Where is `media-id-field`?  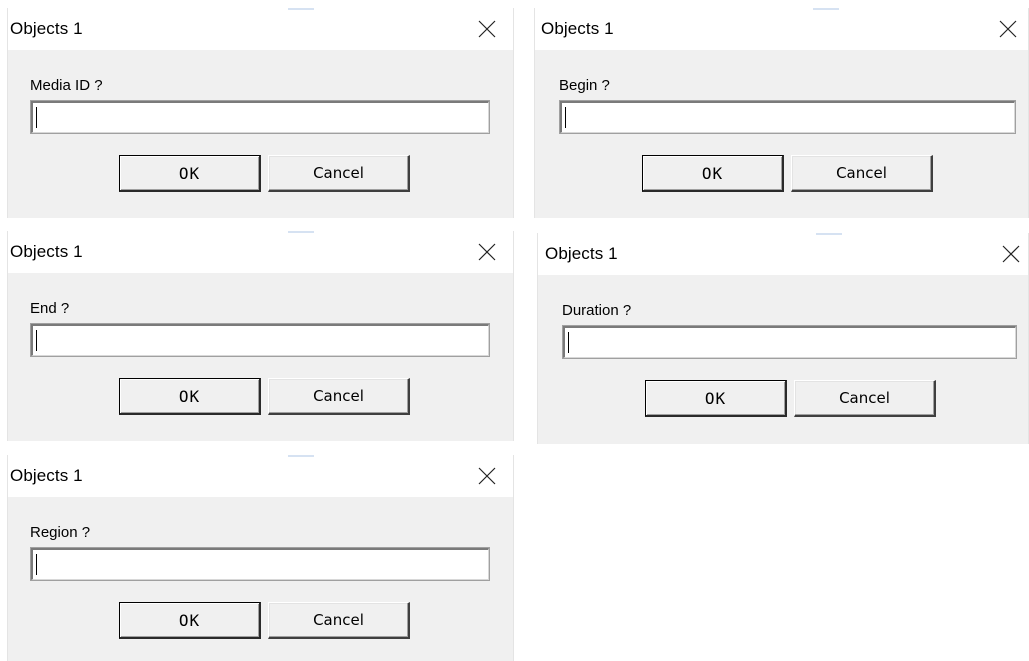 media-id-field is located at coordinates (260, 117).